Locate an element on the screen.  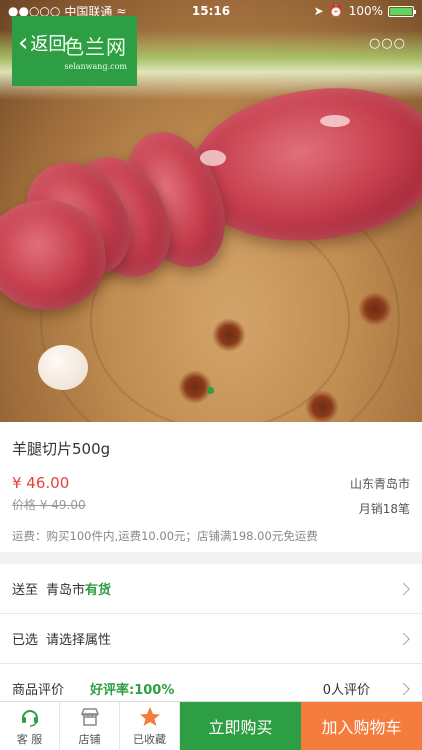
favorite-label: 已收藏 is located at coordinates (149, 739).